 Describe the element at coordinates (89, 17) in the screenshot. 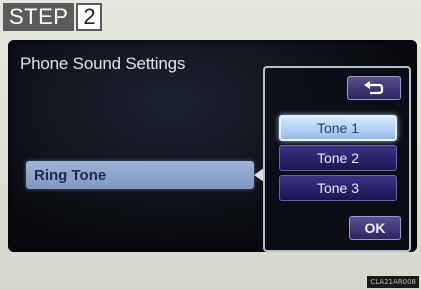

I see `step-number: 2` at that location.